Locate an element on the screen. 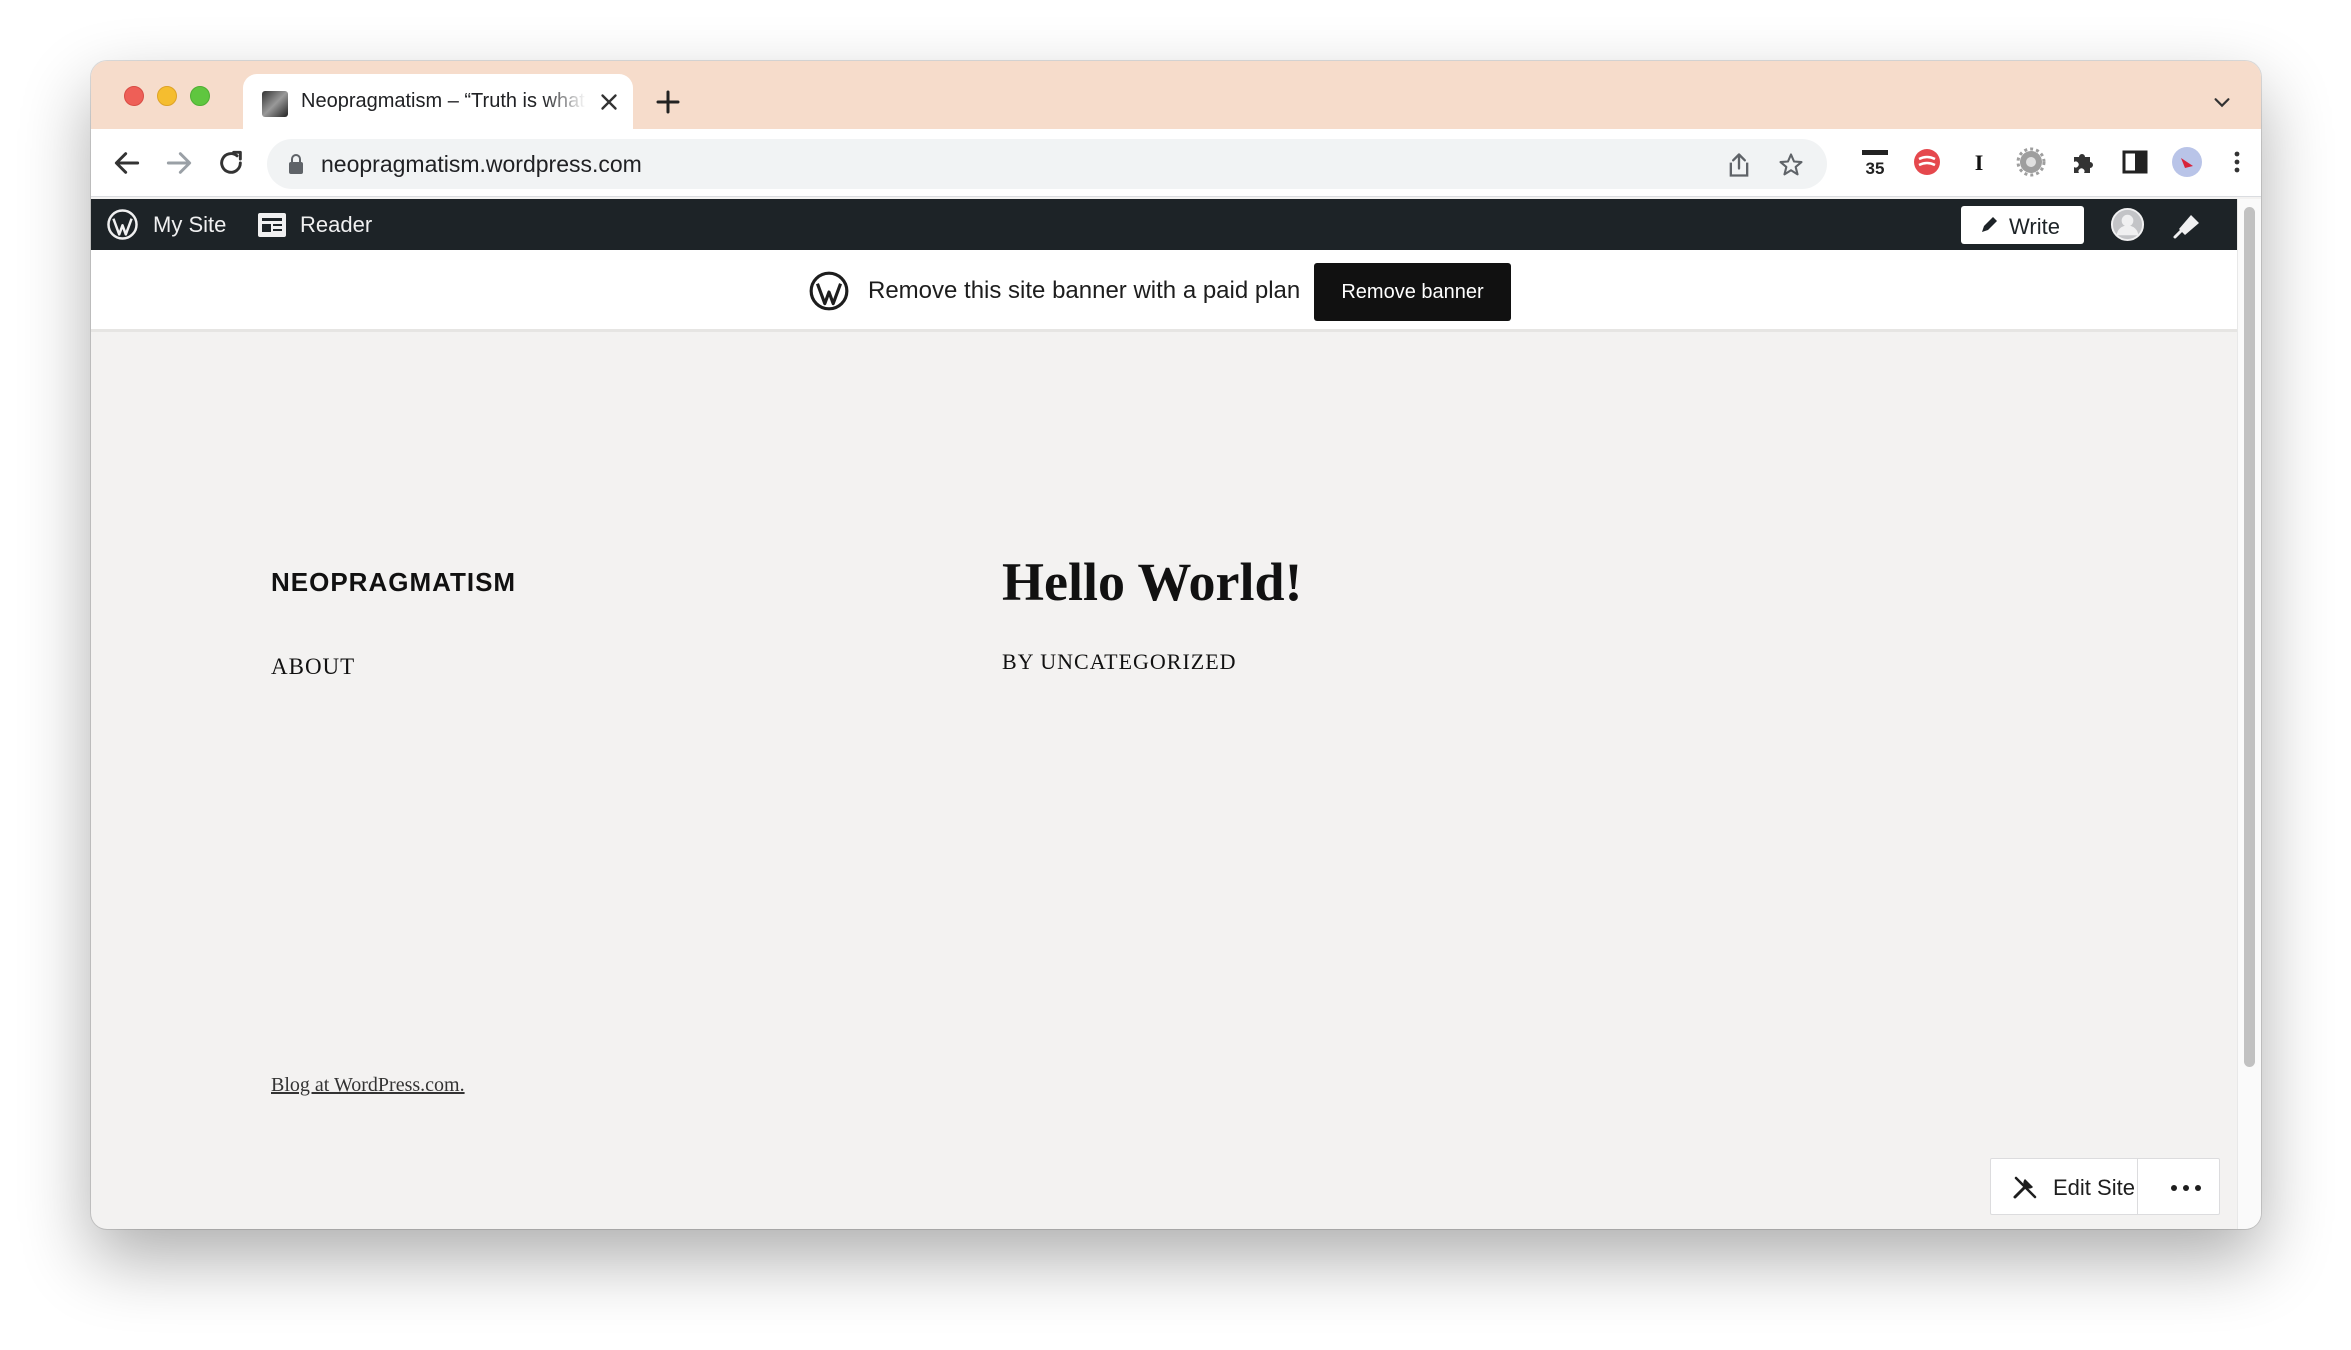 The width and height of the screenshot is (2351, 1350). footer-credit-link: Blog at WordPress.com. is located at coordinates (368, 1085).